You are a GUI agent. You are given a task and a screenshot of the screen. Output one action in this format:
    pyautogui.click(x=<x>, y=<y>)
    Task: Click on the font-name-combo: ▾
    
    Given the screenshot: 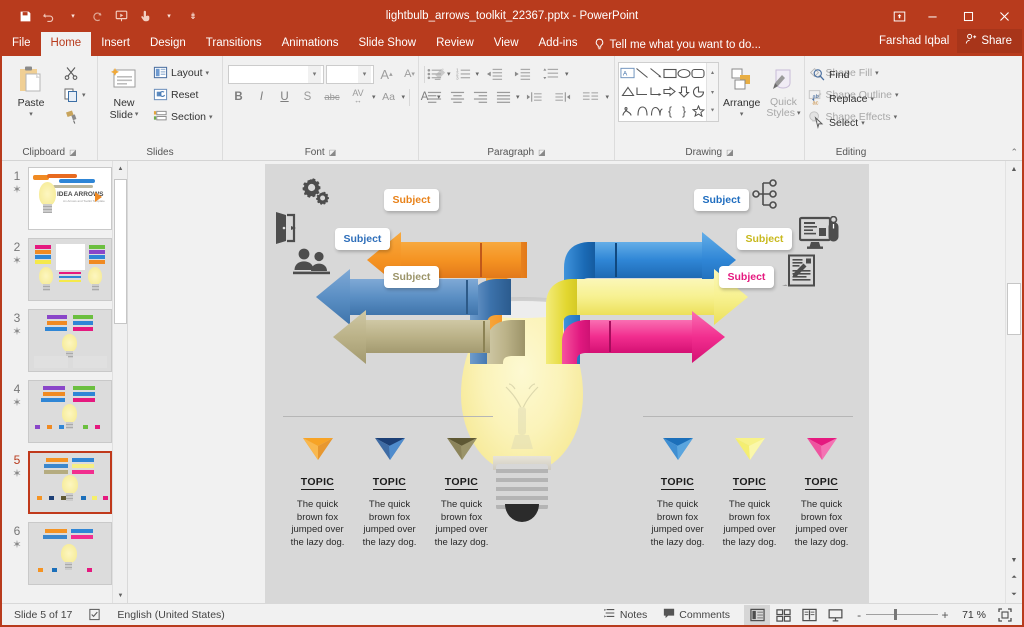 What is the action you would take?
    pyautogui.click(x=276, y=74)
    